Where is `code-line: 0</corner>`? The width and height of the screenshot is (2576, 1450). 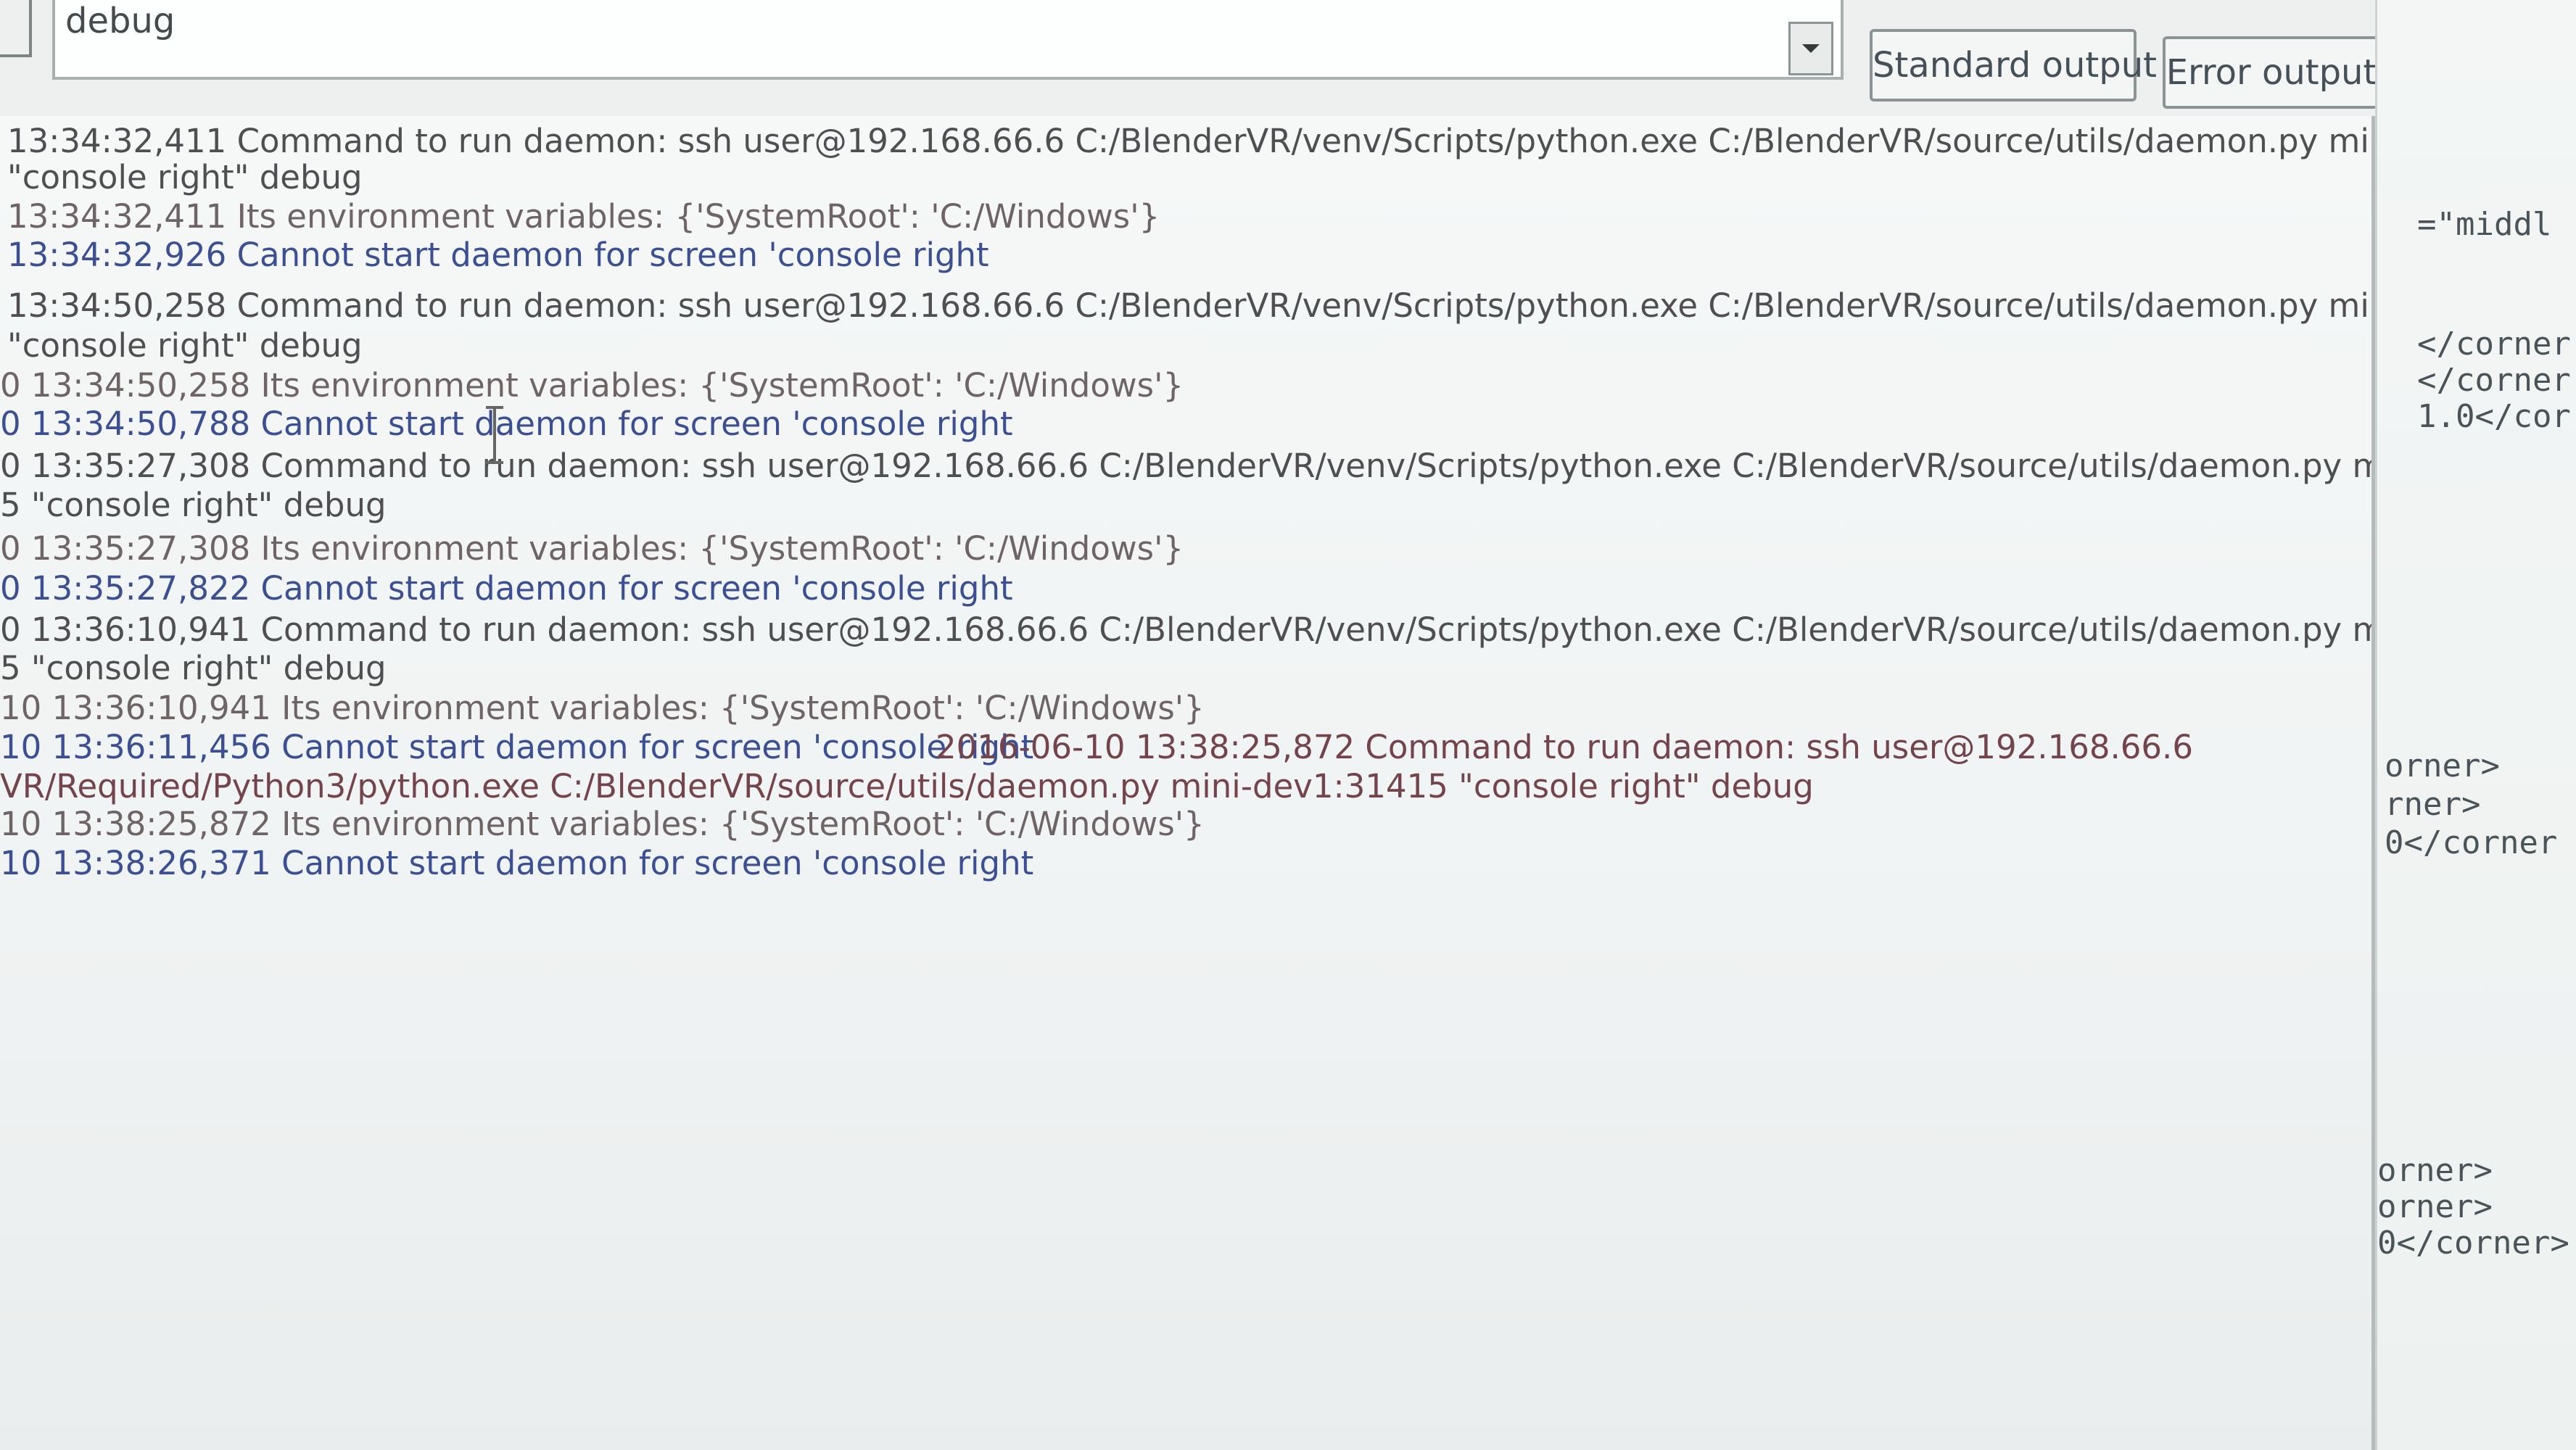
code-line: 0</corner> is located at coordinates (2473, 1243).